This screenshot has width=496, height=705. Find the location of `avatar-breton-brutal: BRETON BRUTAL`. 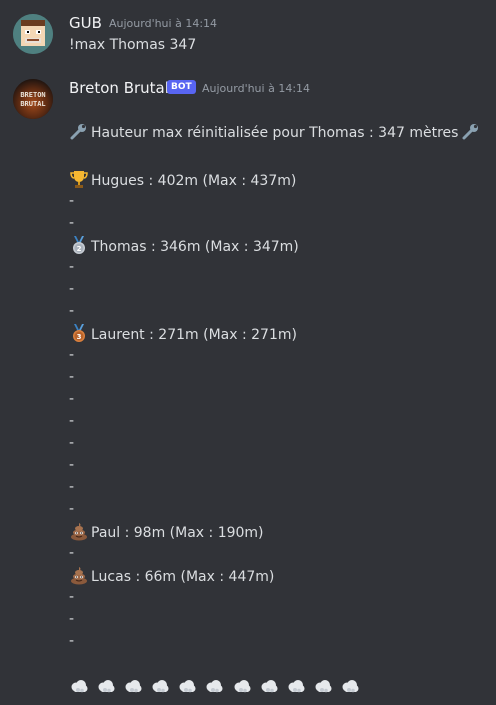

avatar-breton-brutal: BRETON BRUTAL is located at coordinates (33, 99).